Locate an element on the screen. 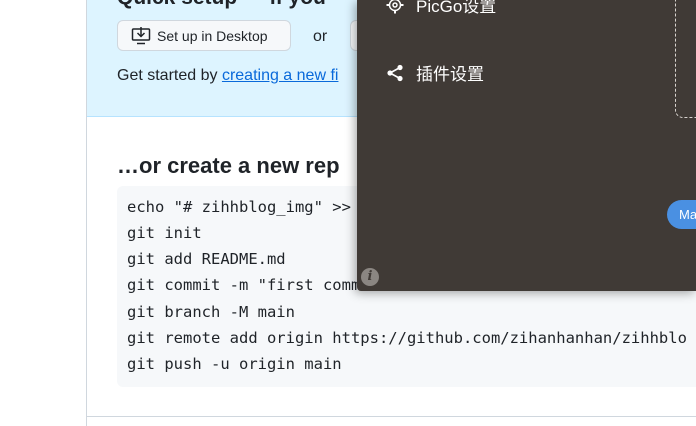 Image resolution: width=696 pixels, height=426 pixels. code-line: git branch -M main is located at coordinates (211, 312).